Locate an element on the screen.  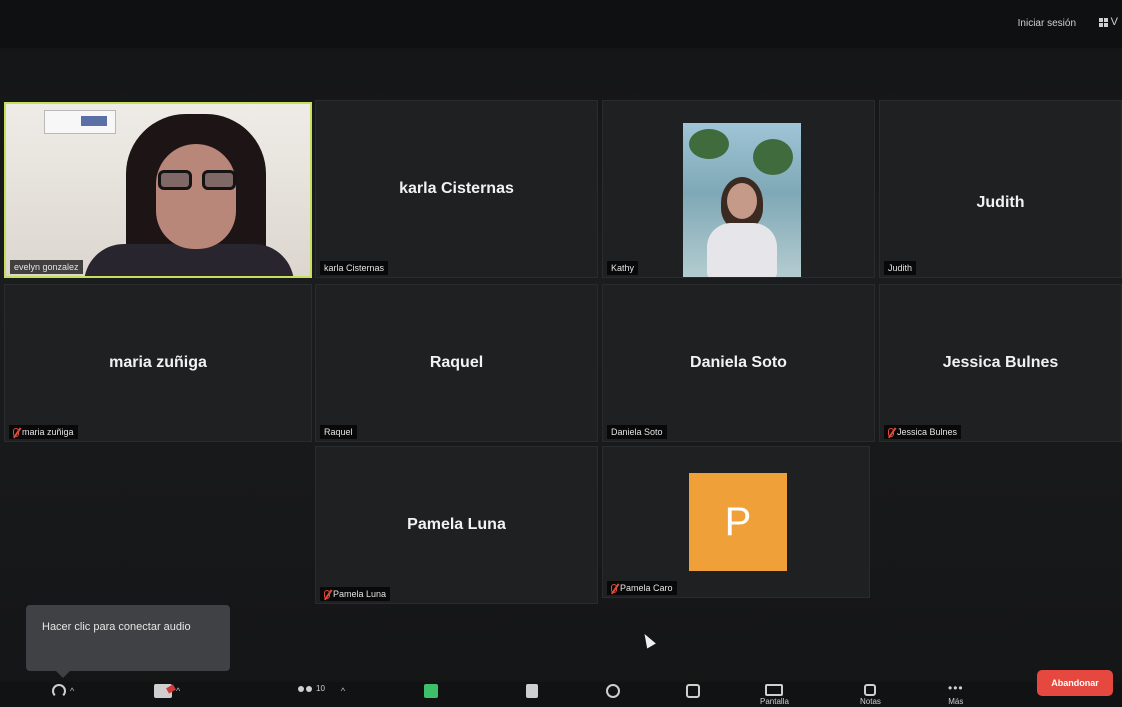
video-tile-jessica: Jessica Bulnes Jessica Bulnes is located at coordinates (1000, 363).